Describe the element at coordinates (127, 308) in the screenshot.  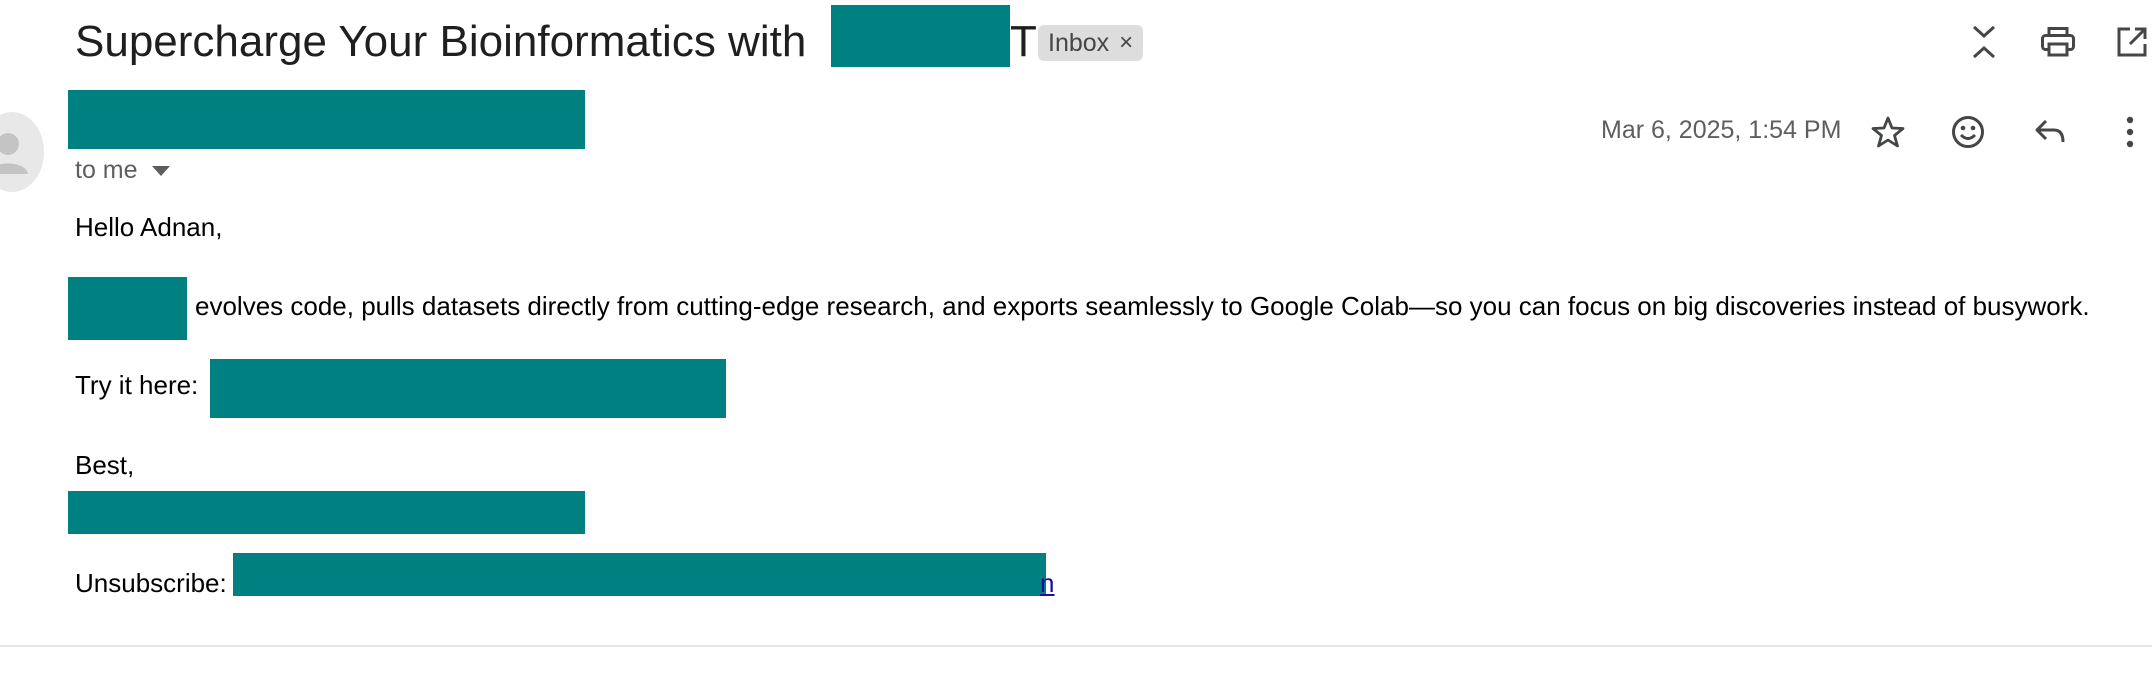
I see `redacted-product-name` at that location.